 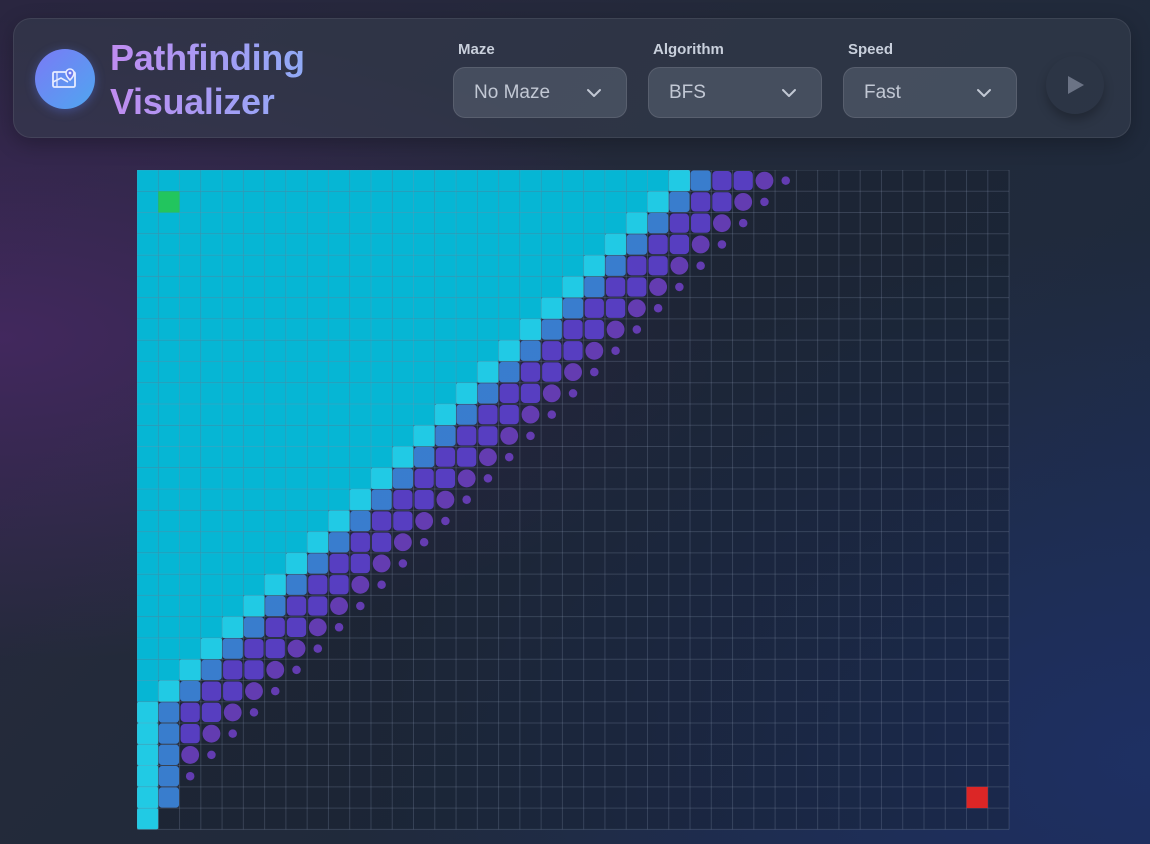 I want to click on speed-control: Speed Fast, so click(x=930, y=79).